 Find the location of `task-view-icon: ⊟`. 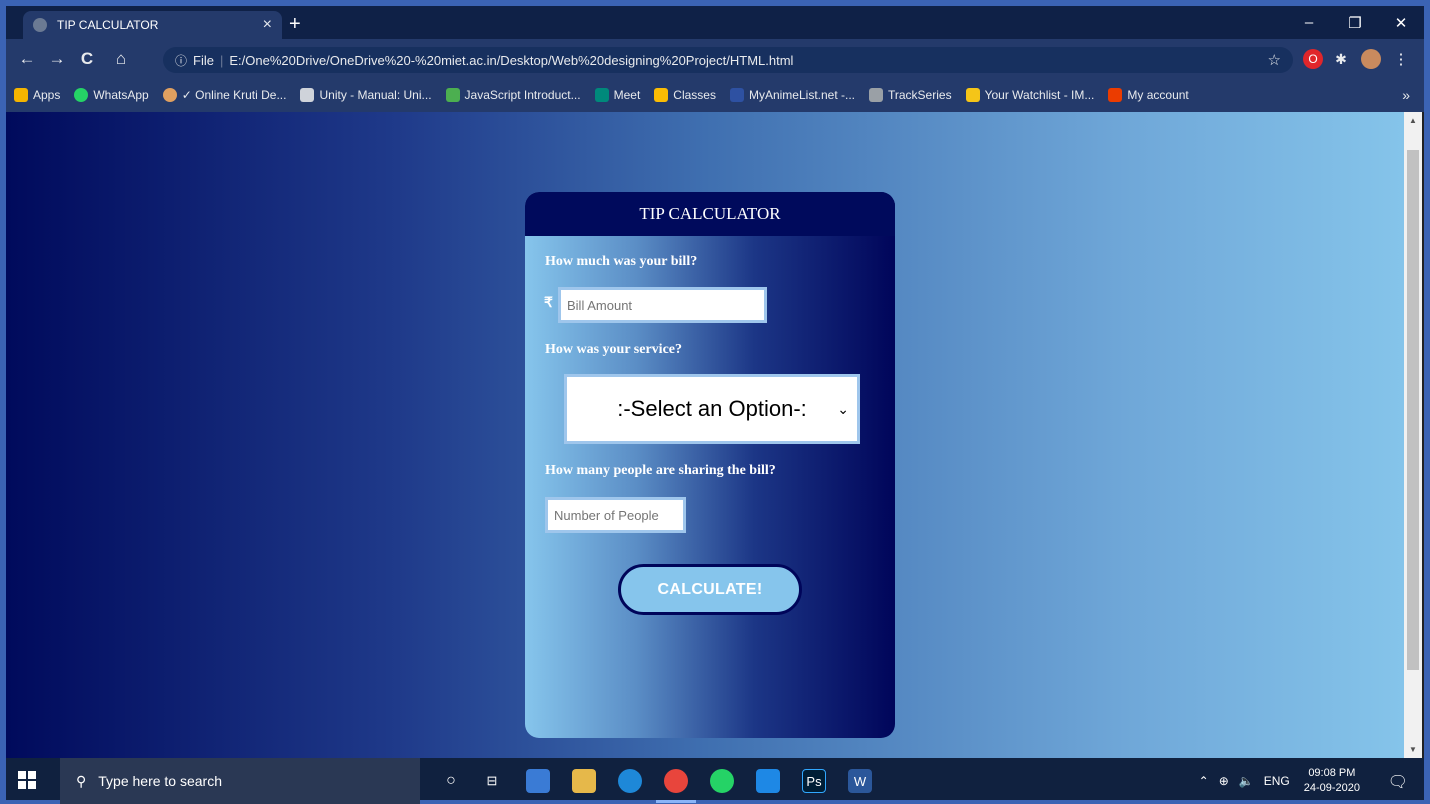

task-view-icon: ⊟ is located at coordinates (492, 781).